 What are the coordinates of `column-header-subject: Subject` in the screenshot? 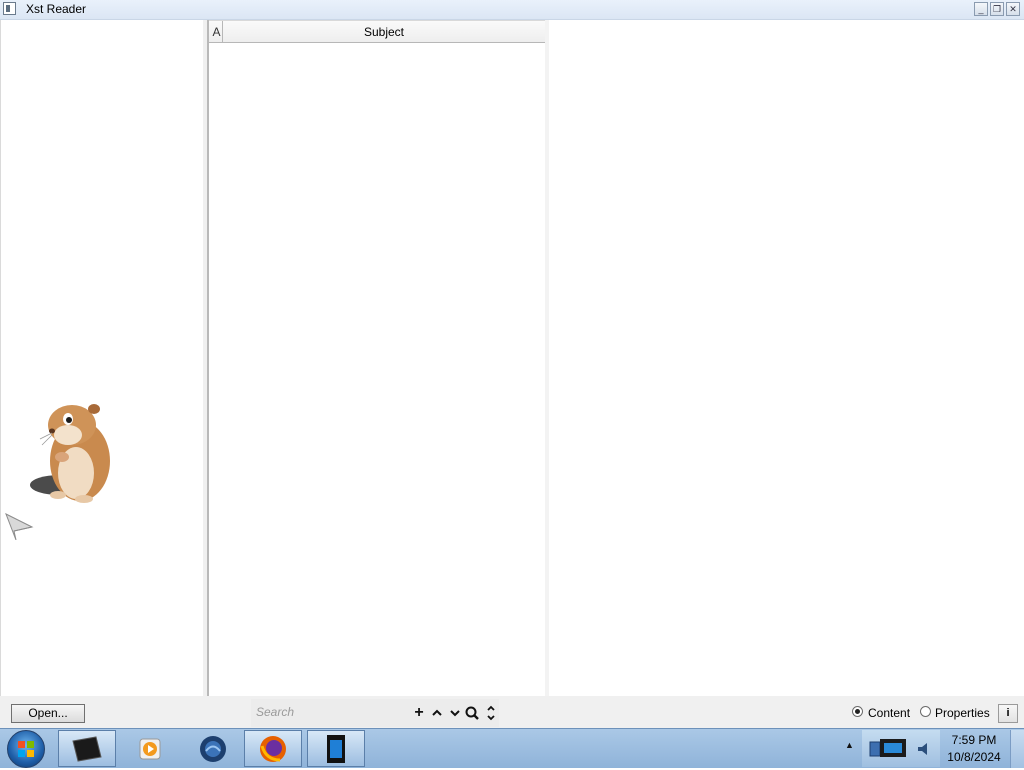 It's located at (384, 31).